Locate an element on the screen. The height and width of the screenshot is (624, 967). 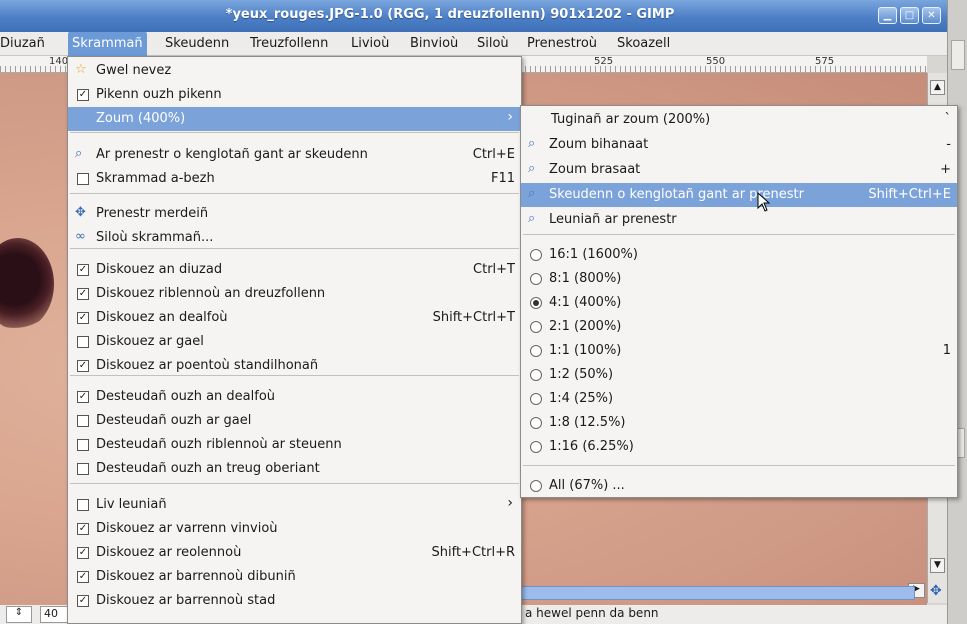
view-menu-item: Skrammad a-bezh F11 is located at coordinates (294, 179).